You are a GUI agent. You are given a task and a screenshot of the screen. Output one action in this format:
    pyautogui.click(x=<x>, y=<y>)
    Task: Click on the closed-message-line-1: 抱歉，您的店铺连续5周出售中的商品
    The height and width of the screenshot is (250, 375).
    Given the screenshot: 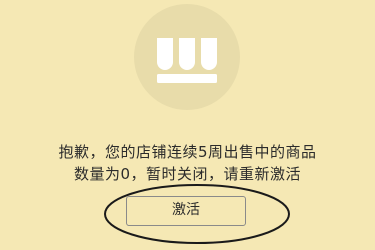 What is the action you would take?
    pyautogui.click(x=187, y=152)
    